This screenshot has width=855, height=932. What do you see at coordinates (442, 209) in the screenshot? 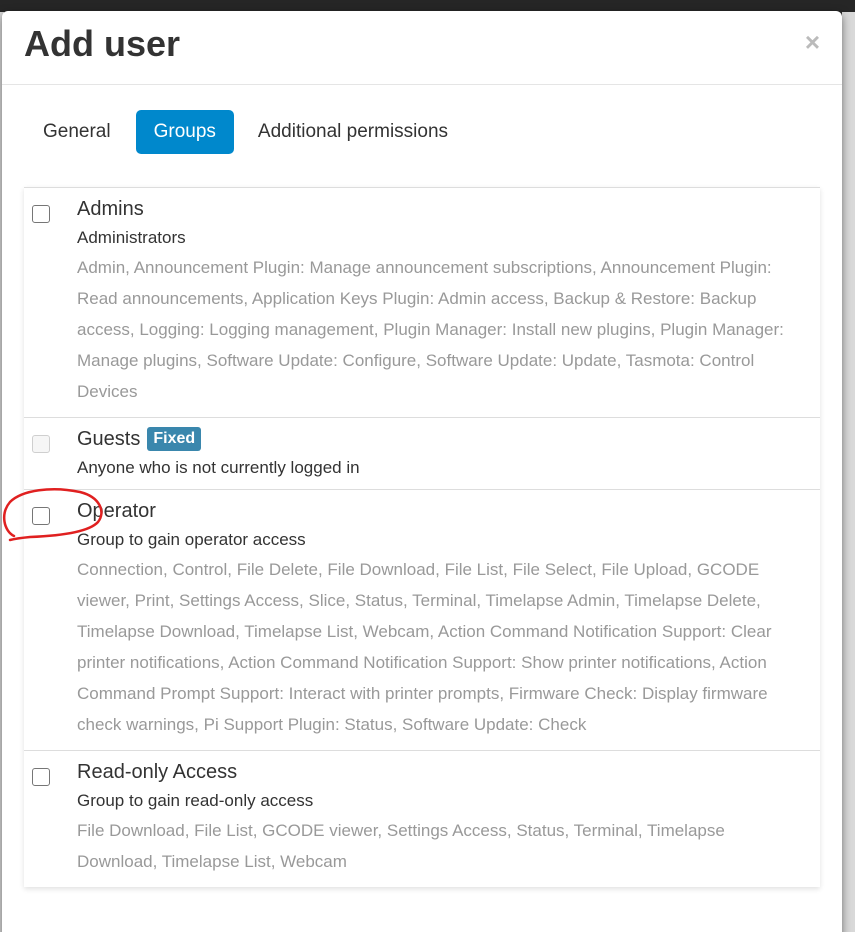
I see `group-name-row: Admins` at bounding box center [442, 209].